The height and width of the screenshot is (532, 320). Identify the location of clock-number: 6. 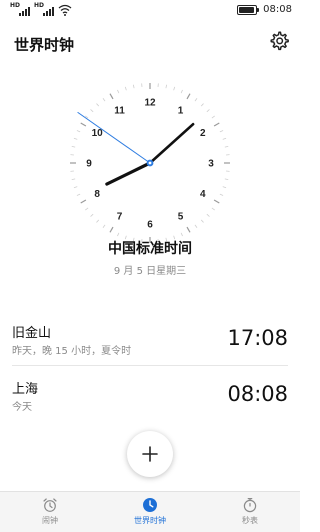
(150, 225).